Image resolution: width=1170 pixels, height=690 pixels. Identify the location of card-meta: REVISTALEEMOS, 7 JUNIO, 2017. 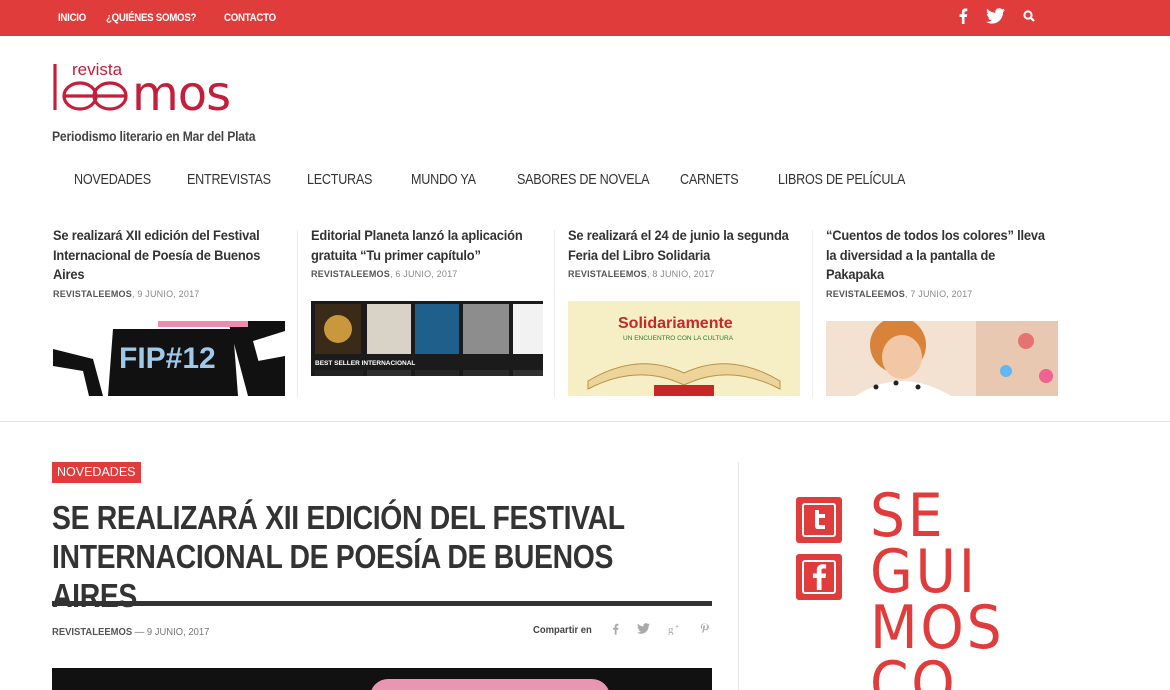
(899, 293).